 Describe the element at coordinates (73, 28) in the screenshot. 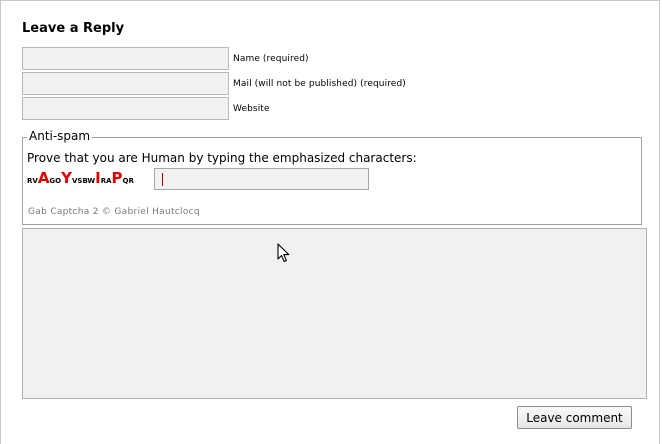

I see `reply-heading: Leave a Reply` at that location.